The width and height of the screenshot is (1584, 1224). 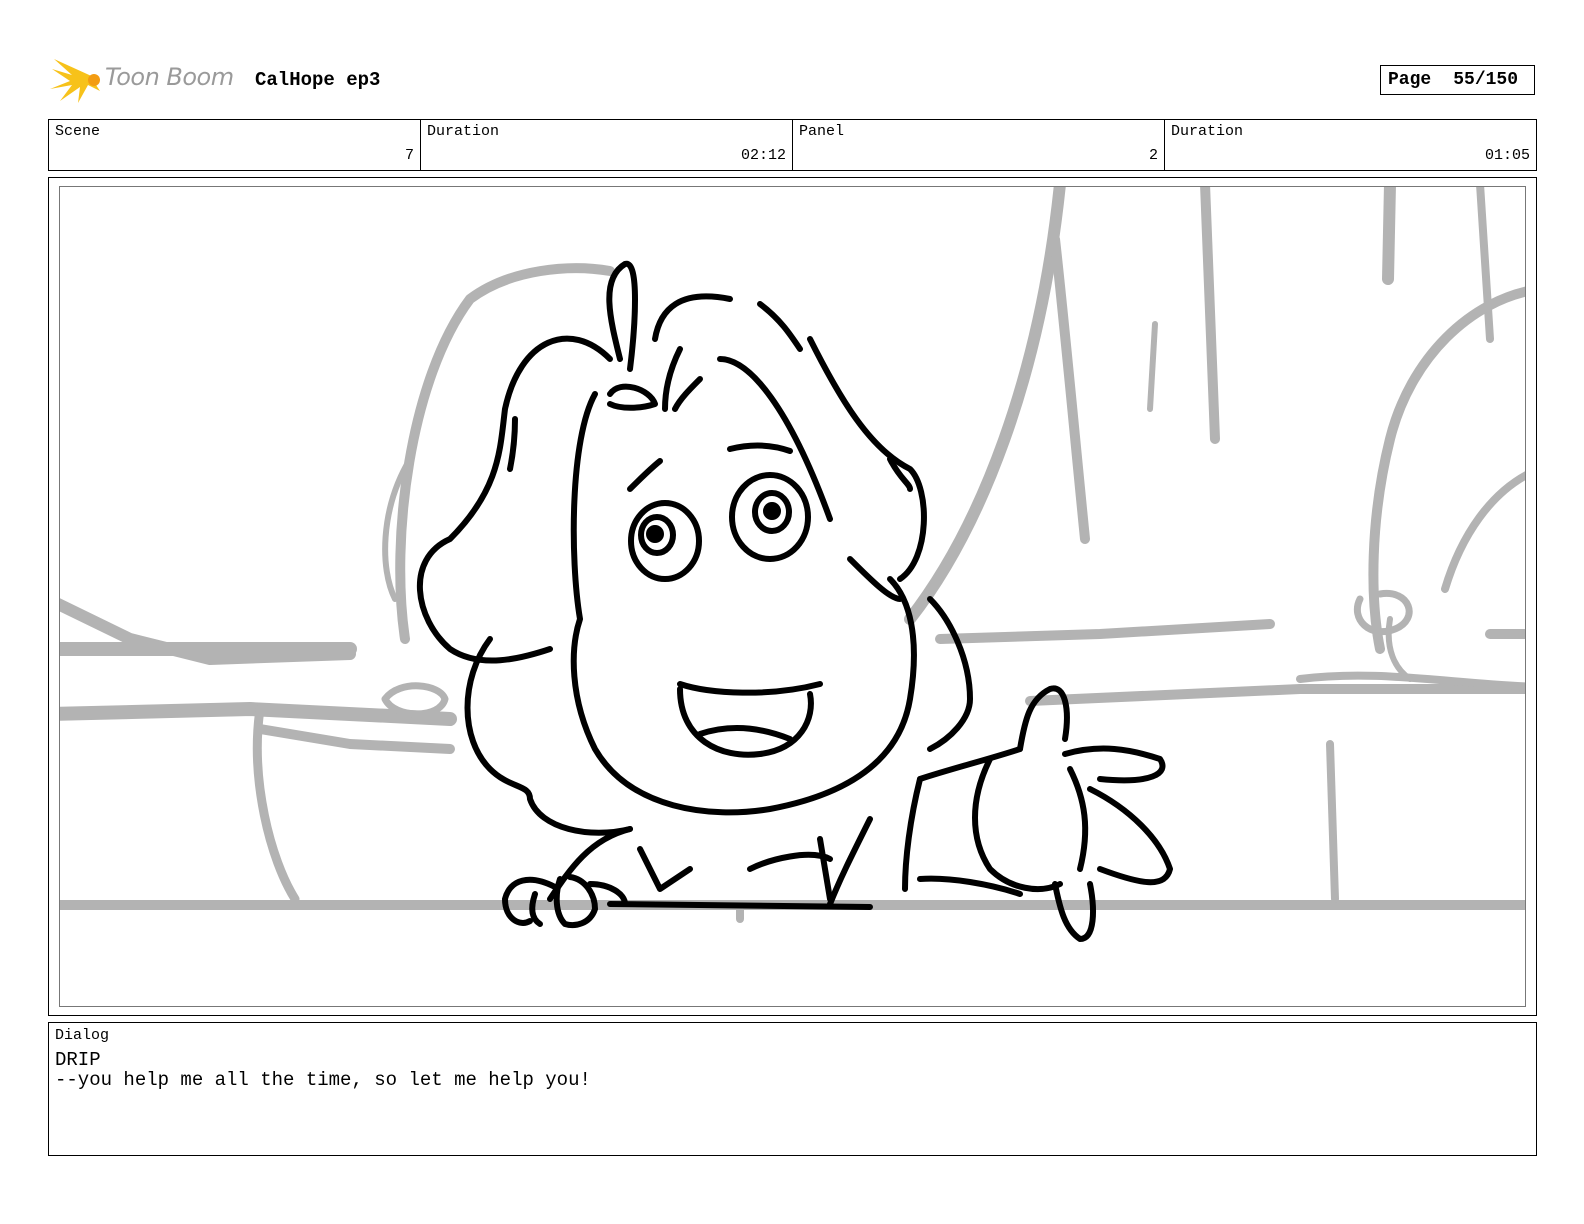 What do you see at coordinates (979, 145) in the screenshot?
I see `panel-cell: Panel 2` at bounding box center [979, 145].